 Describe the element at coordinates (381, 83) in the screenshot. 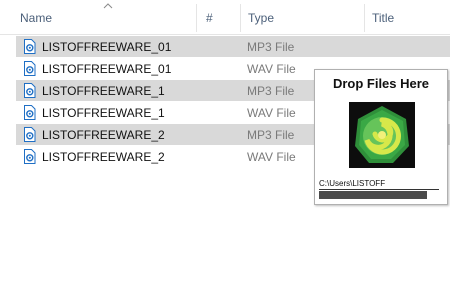

I see `drop-panel-title: Drop Files Here` at that location.